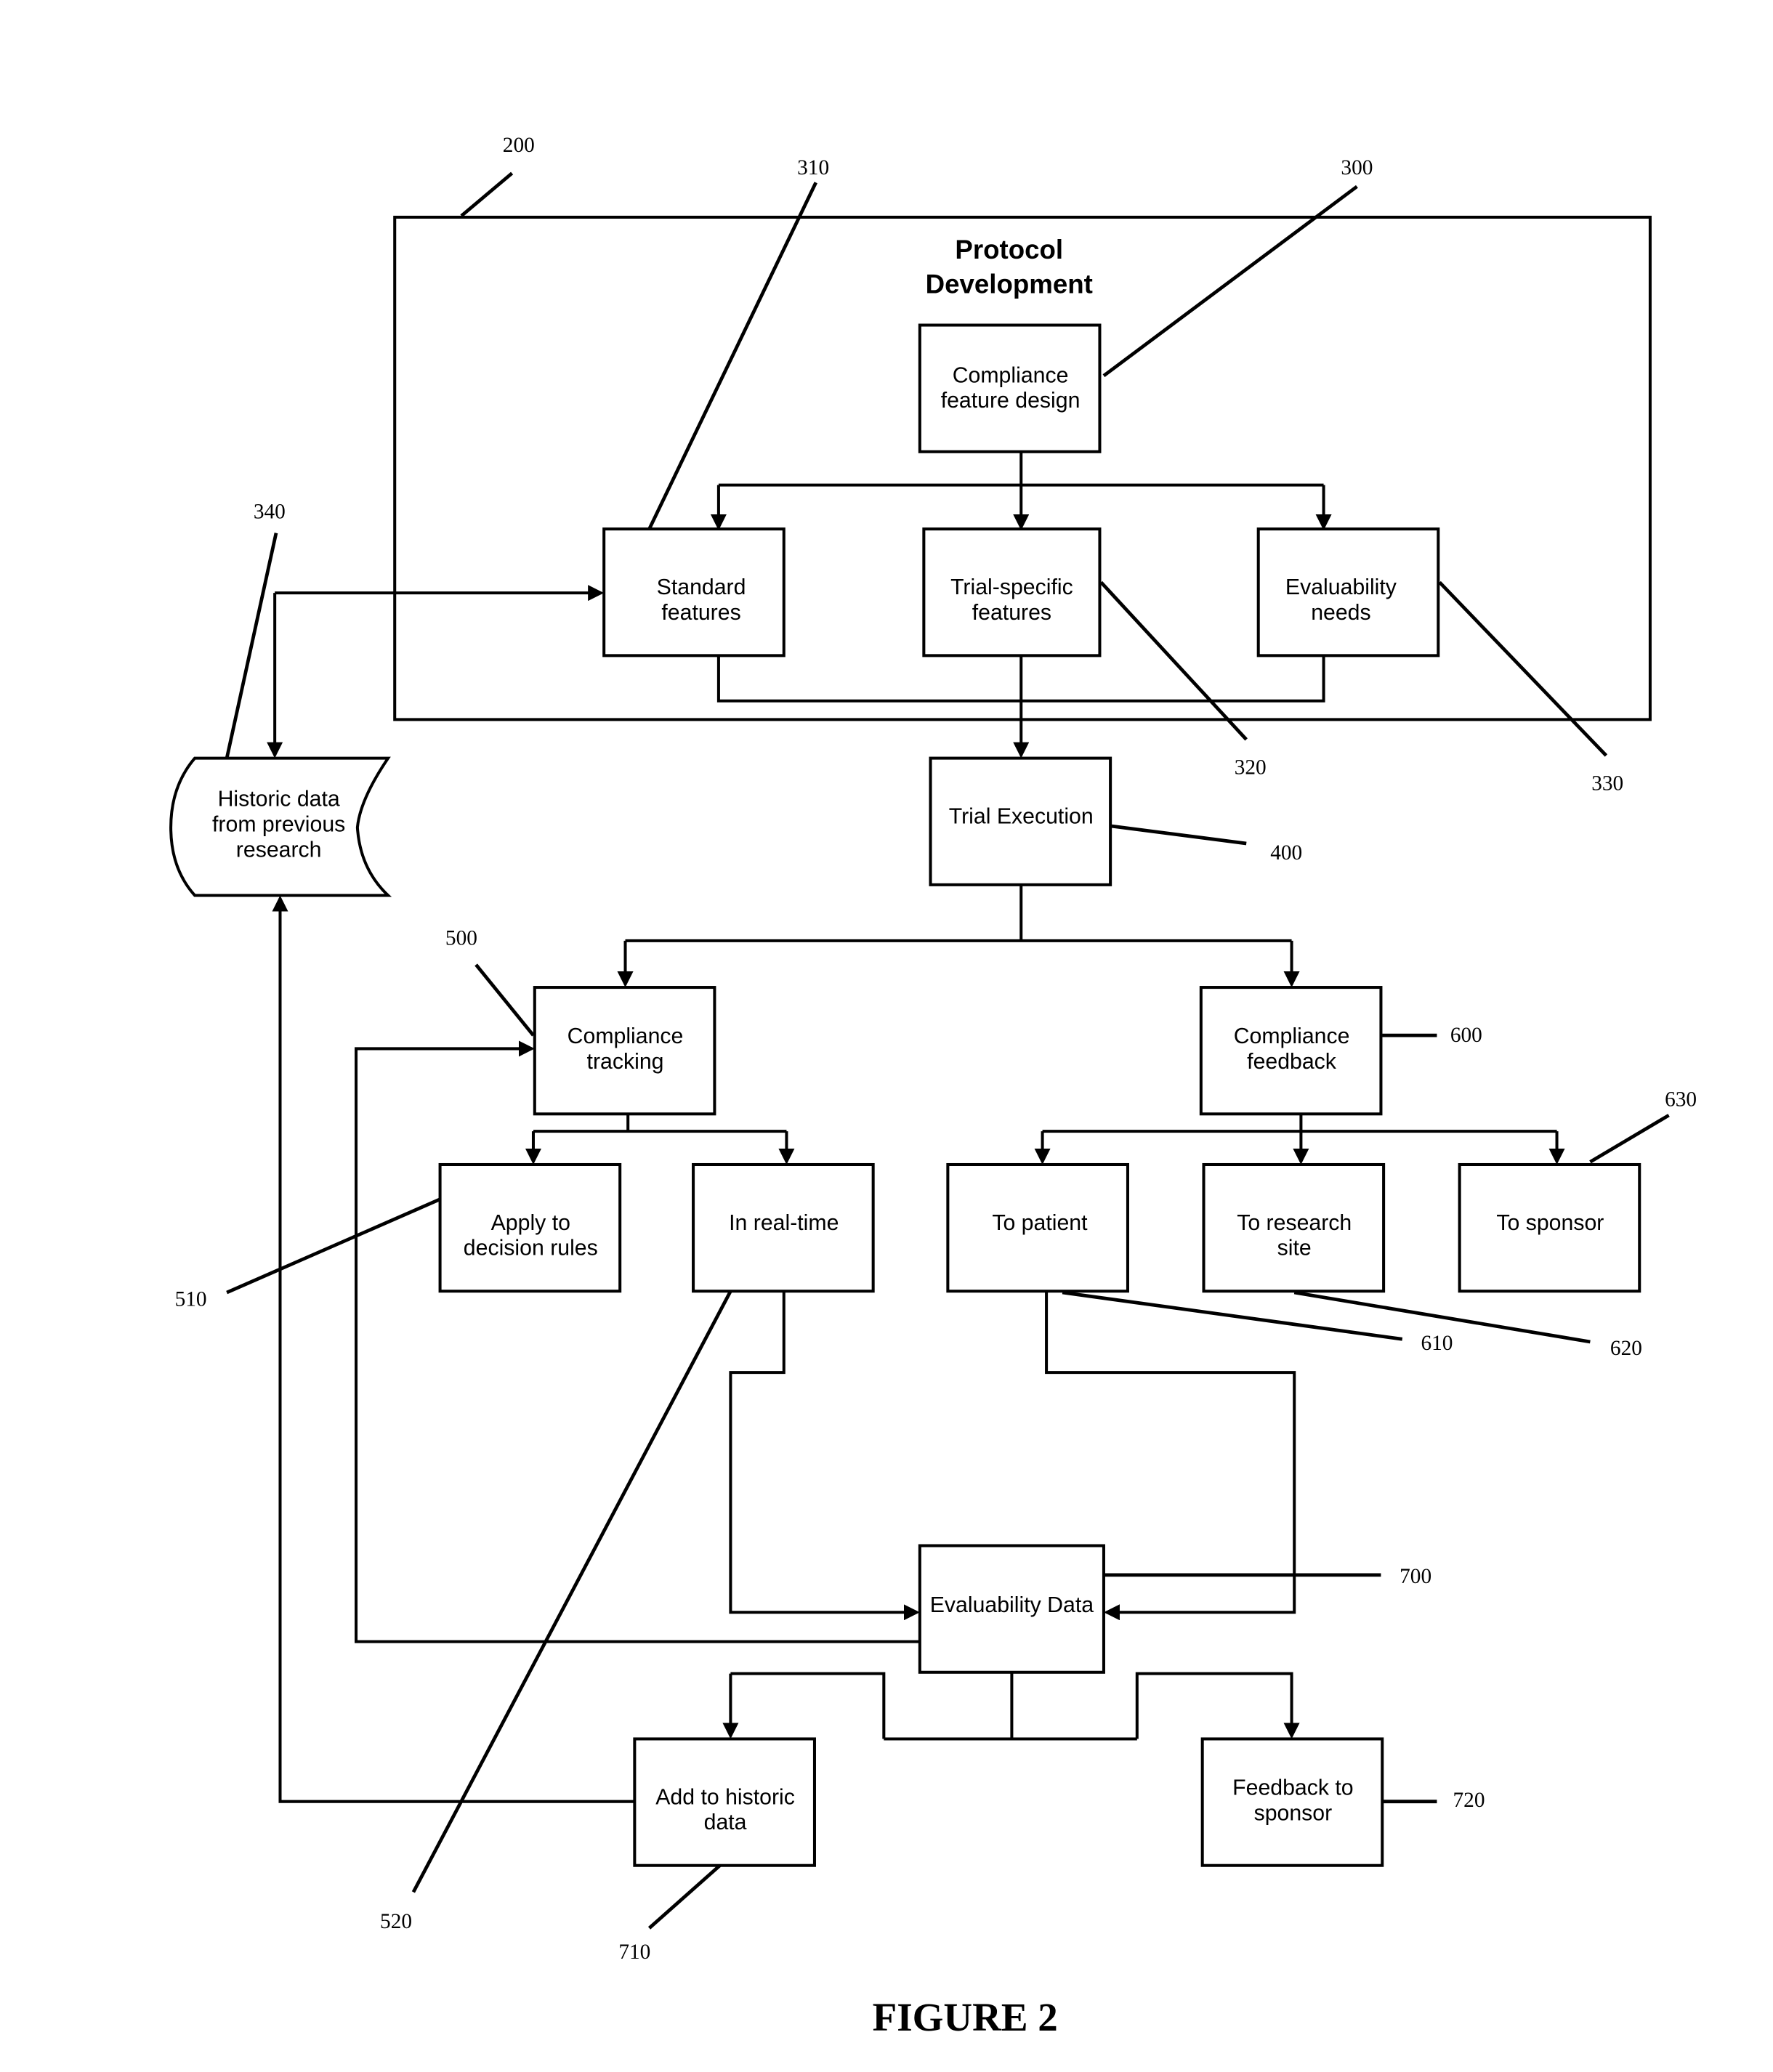 The image size is (1773, 2072). I want to click on figure-caption: FIGURE 2, so click(965, 2017).